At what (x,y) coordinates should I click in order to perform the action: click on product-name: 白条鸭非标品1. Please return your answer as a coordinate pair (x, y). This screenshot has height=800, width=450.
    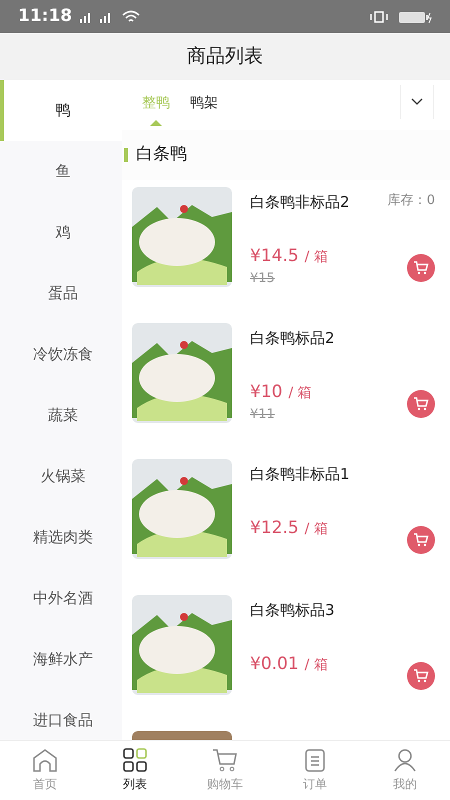
    Looking at the image, I should click on (300, 474).